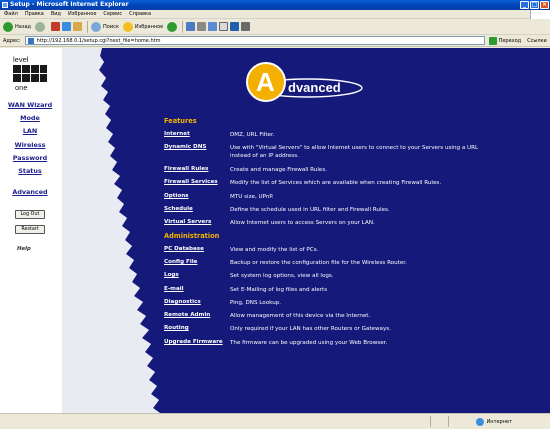 The image size is (550, 429). Describe the element at coordinates (235, 26) in the screenshot. I see `messenger-icon` at that location.